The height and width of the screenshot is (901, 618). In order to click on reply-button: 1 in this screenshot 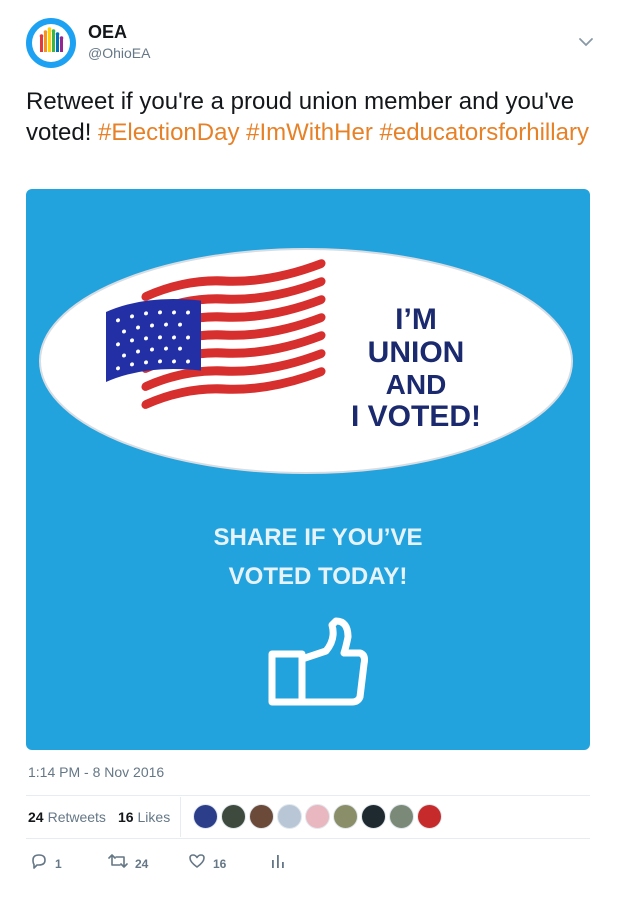, I will do `click(46, 863)`.